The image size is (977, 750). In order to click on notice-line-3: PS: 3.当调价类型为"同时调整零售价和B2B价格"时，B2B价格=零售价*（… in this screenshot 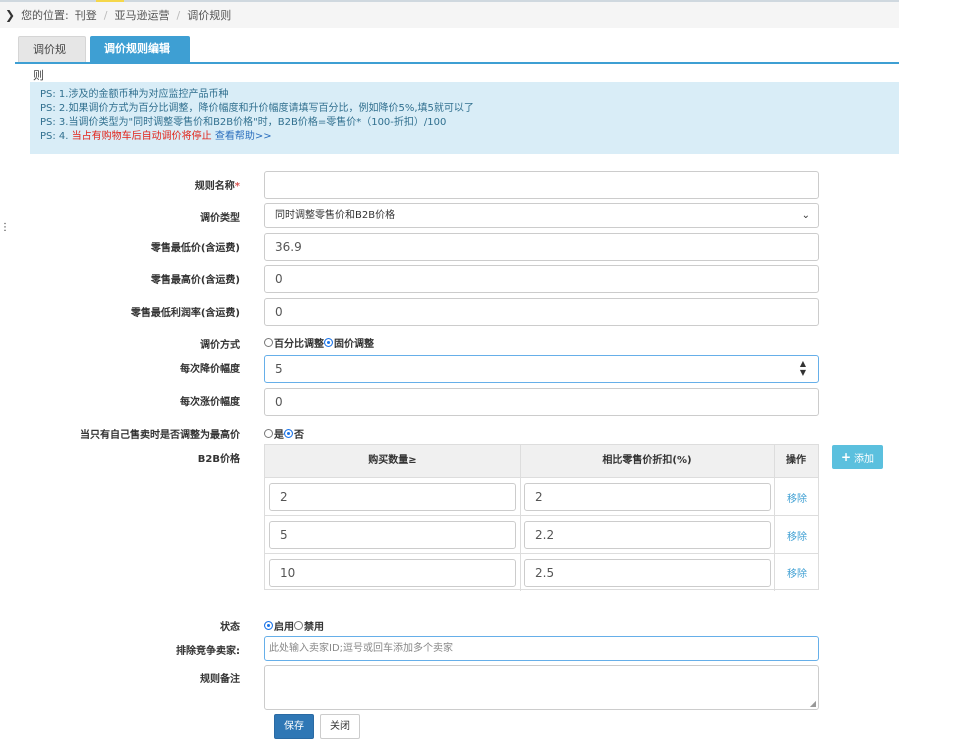, I will do `click(243, 122)`.